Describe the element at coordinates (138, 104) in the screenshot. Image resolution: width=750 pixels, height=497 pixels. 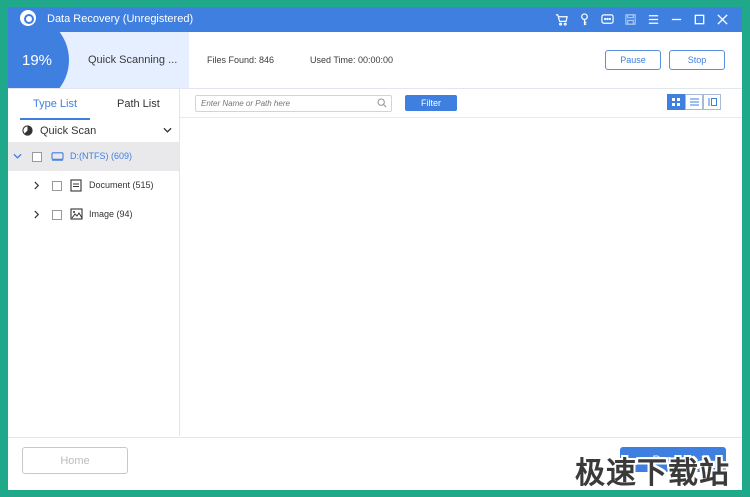
I see `tab-path-list: Path List` at that location.